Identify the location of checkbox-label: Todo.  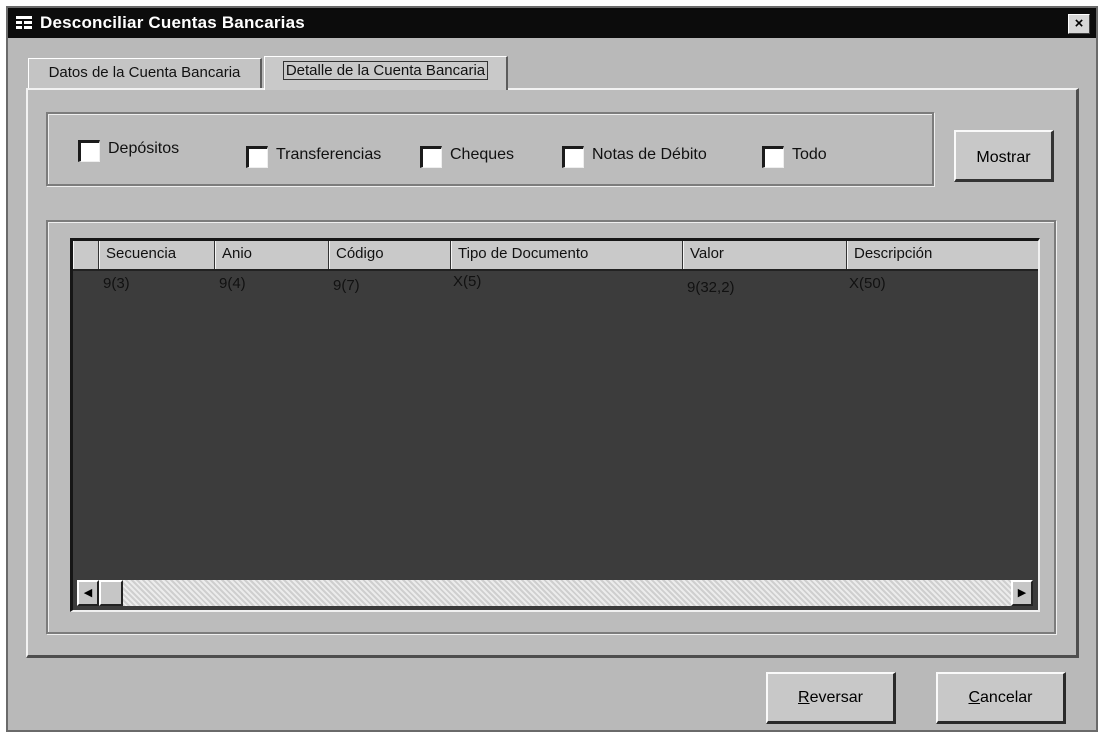
(809, 154).